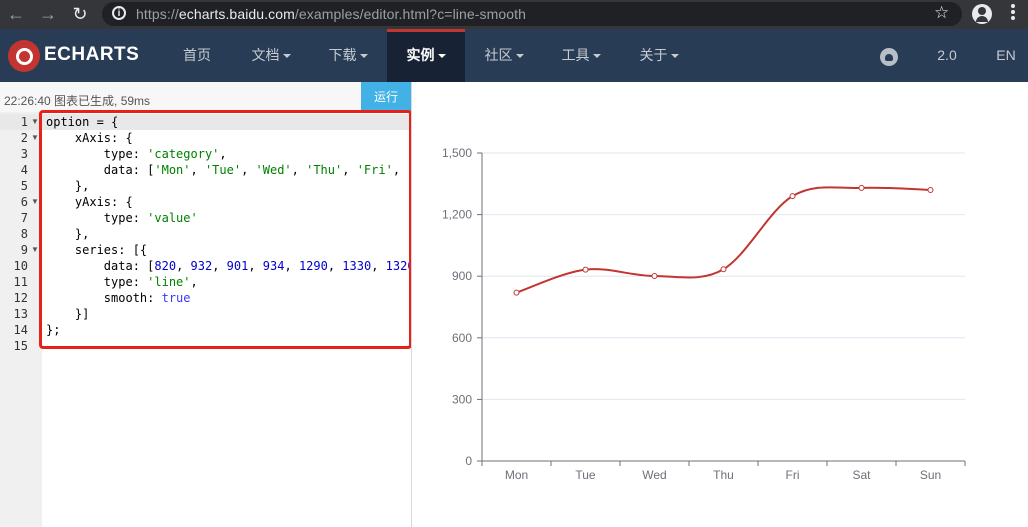 The width and height of the screenshot is (1028, 527). Describe the element at coordinates (20, 330) in the screenshot. I see `line-number: 14` at that location.